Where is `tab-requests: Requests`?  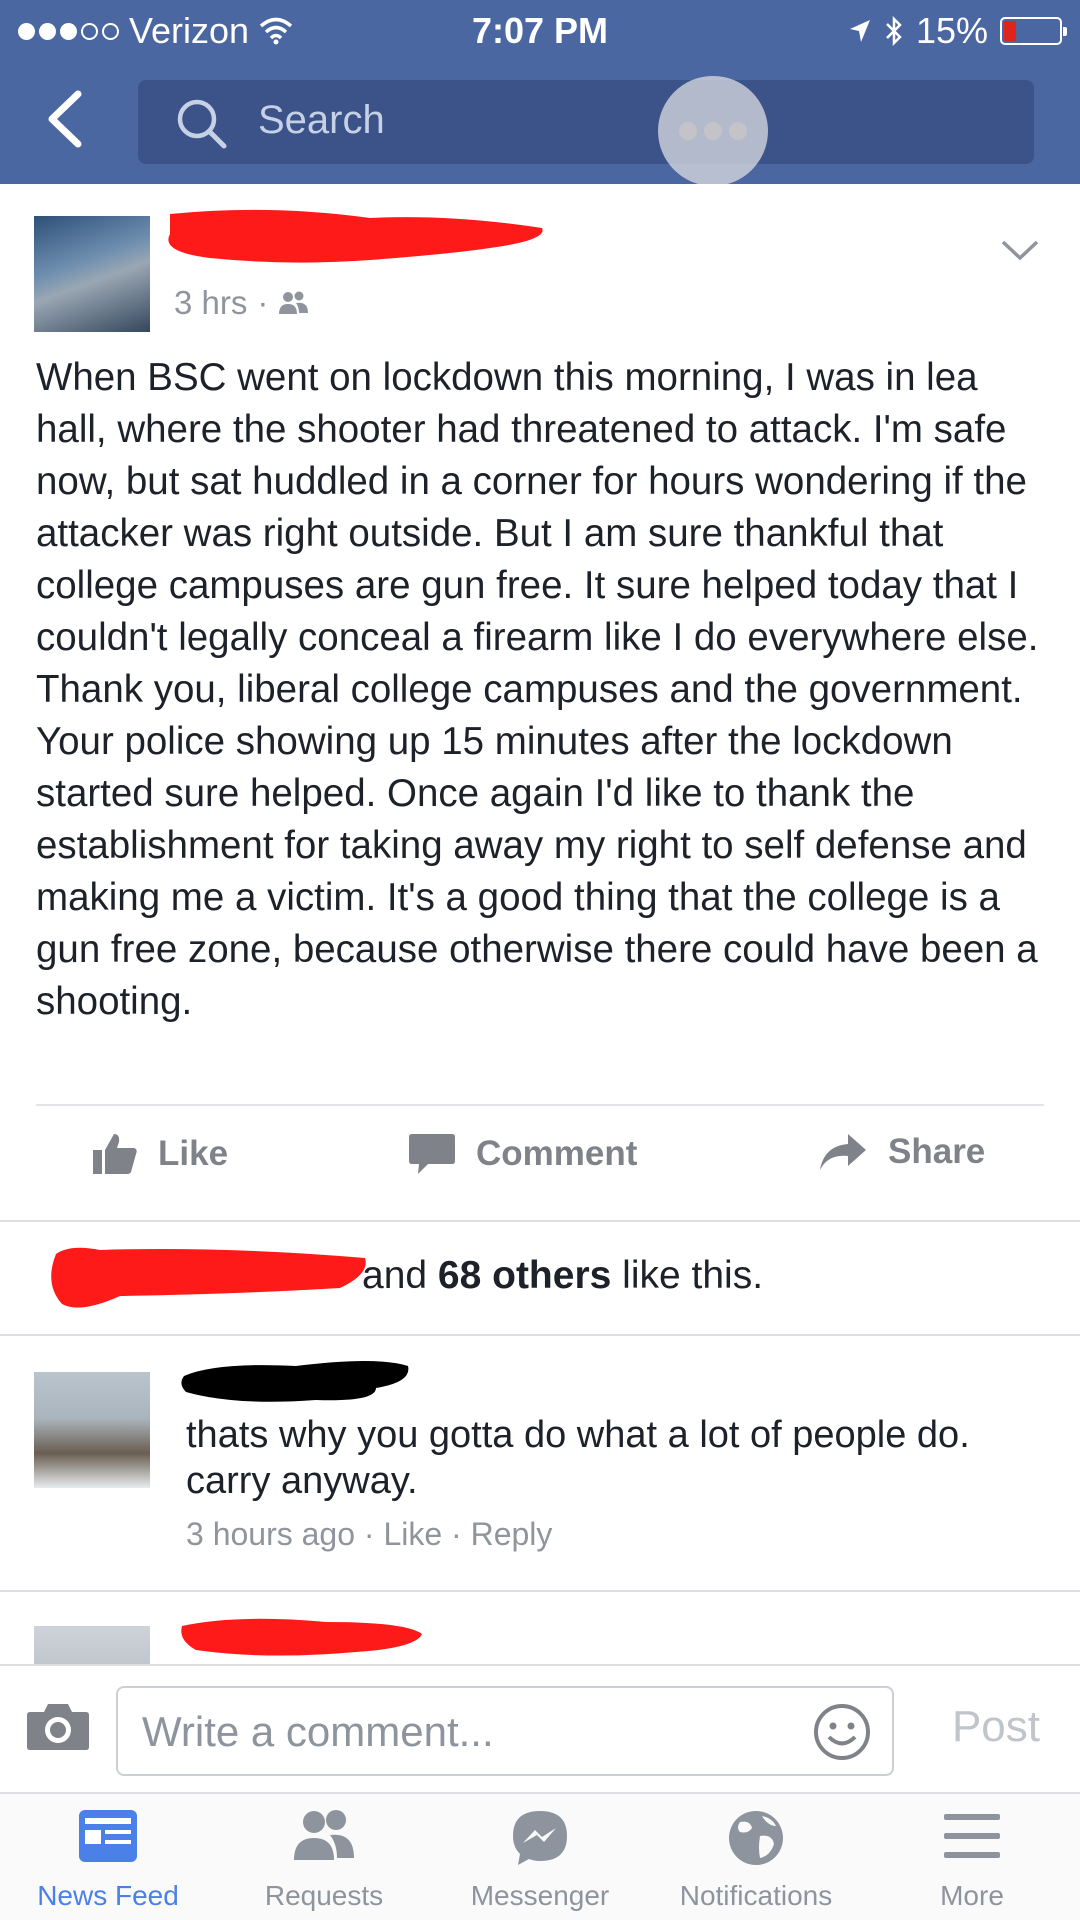
tab-requests: Requests is located at coordinates (324, 1857).